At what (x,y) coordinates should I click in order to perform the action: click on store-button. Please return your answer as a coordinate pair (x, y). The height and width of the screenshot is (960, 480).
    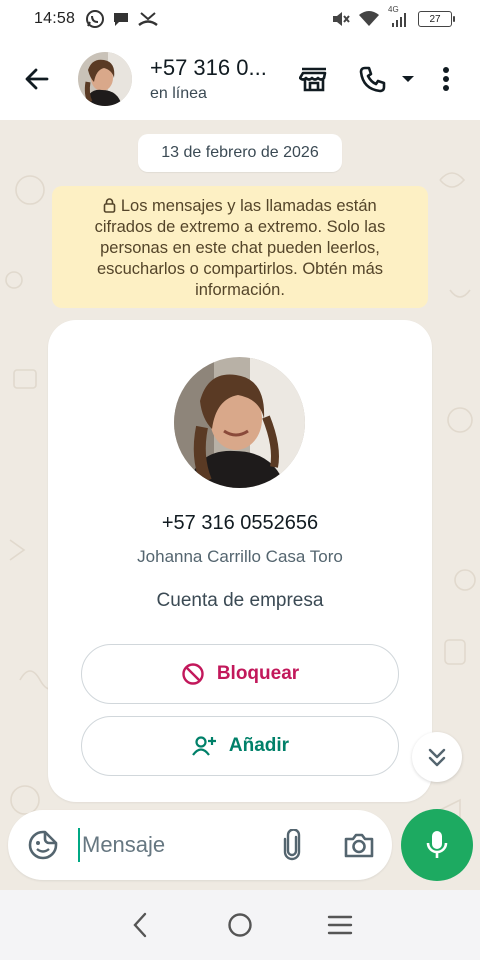
    Looking at the image, I should click on (314, 79).